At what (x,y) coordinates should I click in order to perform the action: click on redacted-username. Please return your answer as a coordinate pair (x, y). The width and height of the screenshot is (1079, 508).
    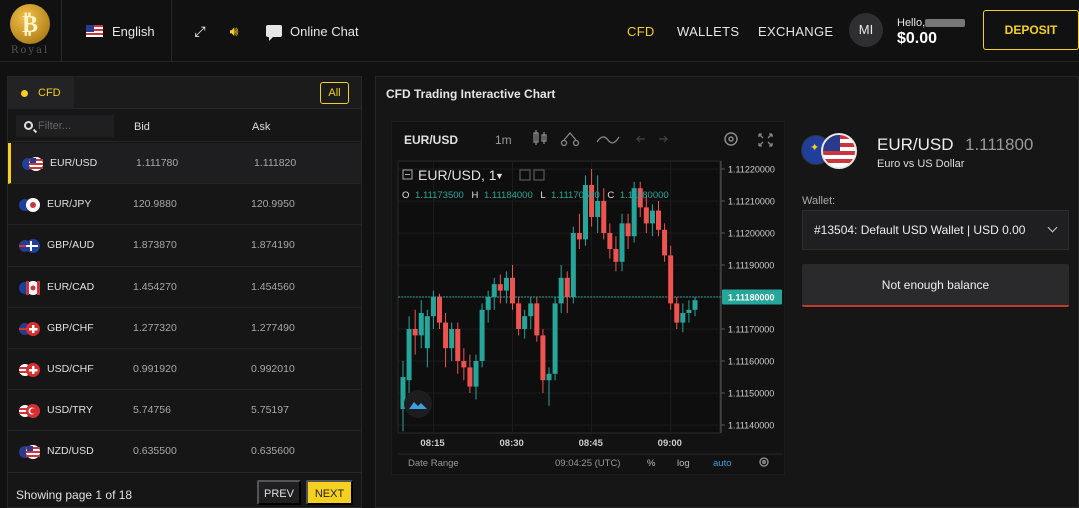
    Looking at the image, I should click on (945, 23).